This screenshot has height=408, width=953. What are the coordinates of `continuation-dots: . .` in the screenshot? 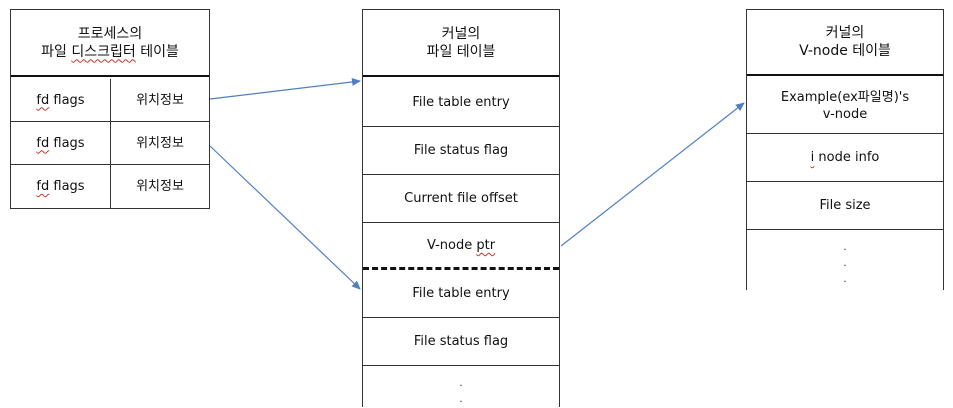 It's located at (461, 391).